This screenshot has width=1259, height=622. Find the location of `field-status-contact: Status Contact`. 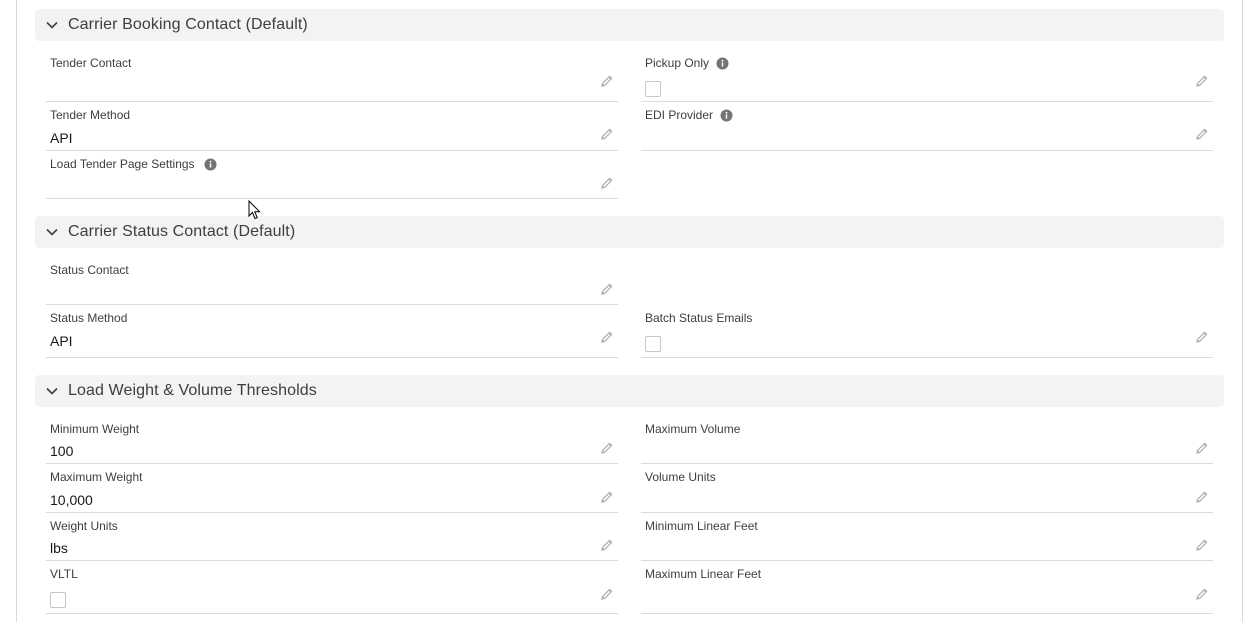

field-status-contact: Status Contact is located at coordinates (332, 284).